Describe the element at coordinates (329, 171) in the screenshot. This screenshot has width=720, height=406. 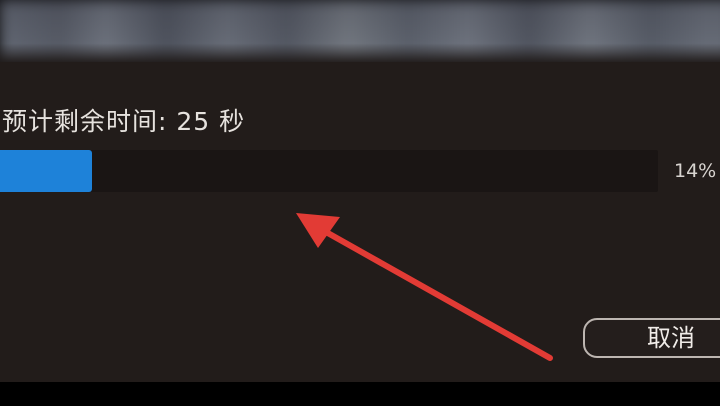
I see `progress-track` at that location.